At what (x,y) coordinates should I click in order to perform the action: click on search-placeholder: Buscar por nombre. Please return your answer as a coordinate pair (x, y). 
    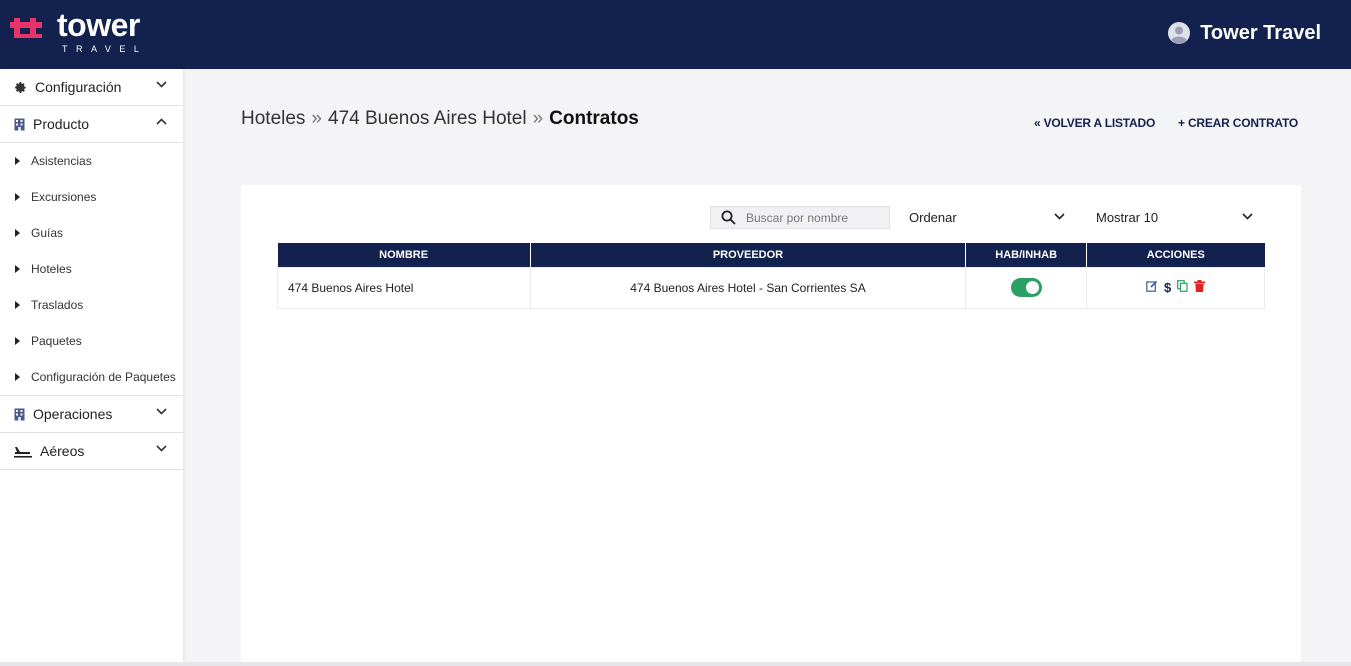
    Looking at the image, I should click on (797, 217).